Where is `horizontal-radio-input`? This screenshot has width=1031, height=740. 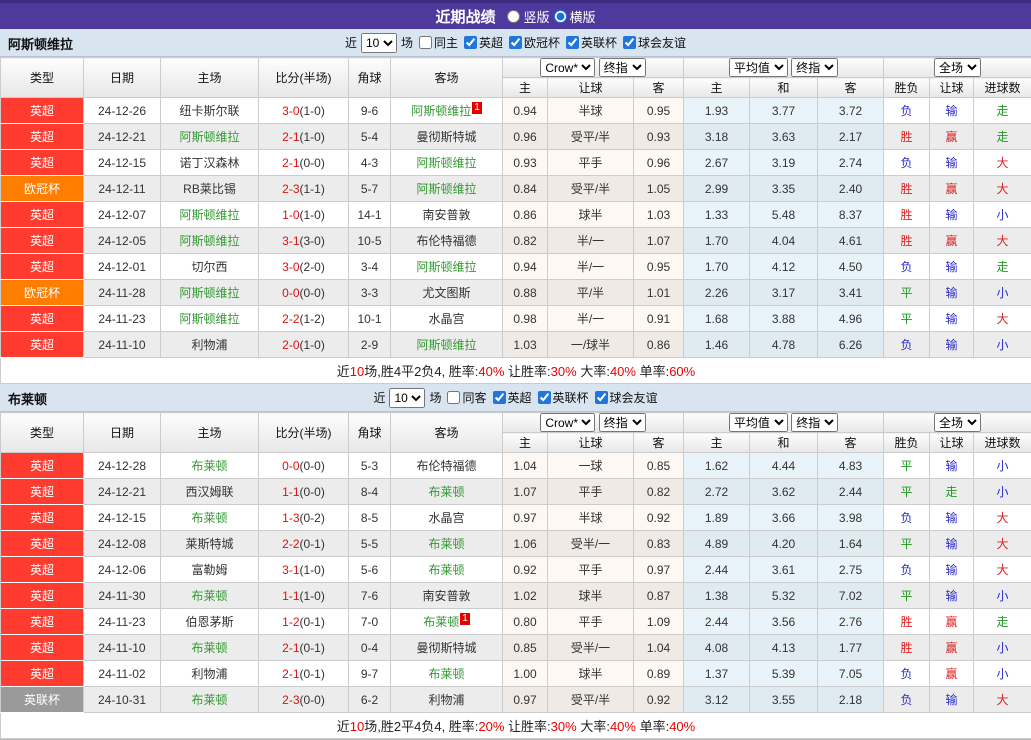 horizontal-radio-input is located at coordinates (560, 16).